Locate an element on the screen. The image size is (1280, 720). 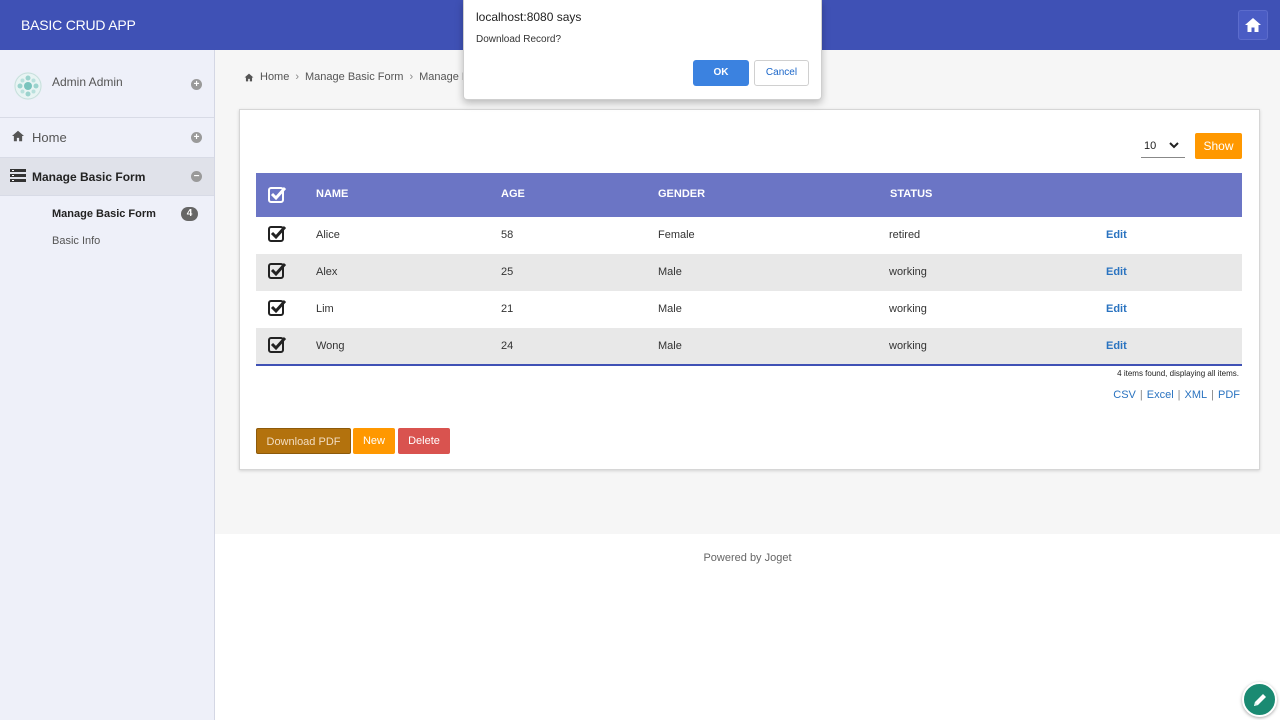
export-links: CSV | Excel | XML | PDF is located at coordinates (1176, 395).